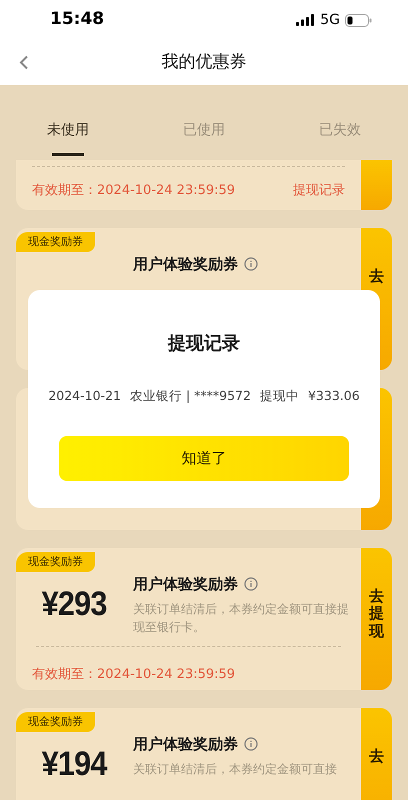 Image resolution: width=408 pixels, height=800 pixels. Describe the element at coordinates (330, 20) in the screenshot. I see `network-label: 5G` at that location.